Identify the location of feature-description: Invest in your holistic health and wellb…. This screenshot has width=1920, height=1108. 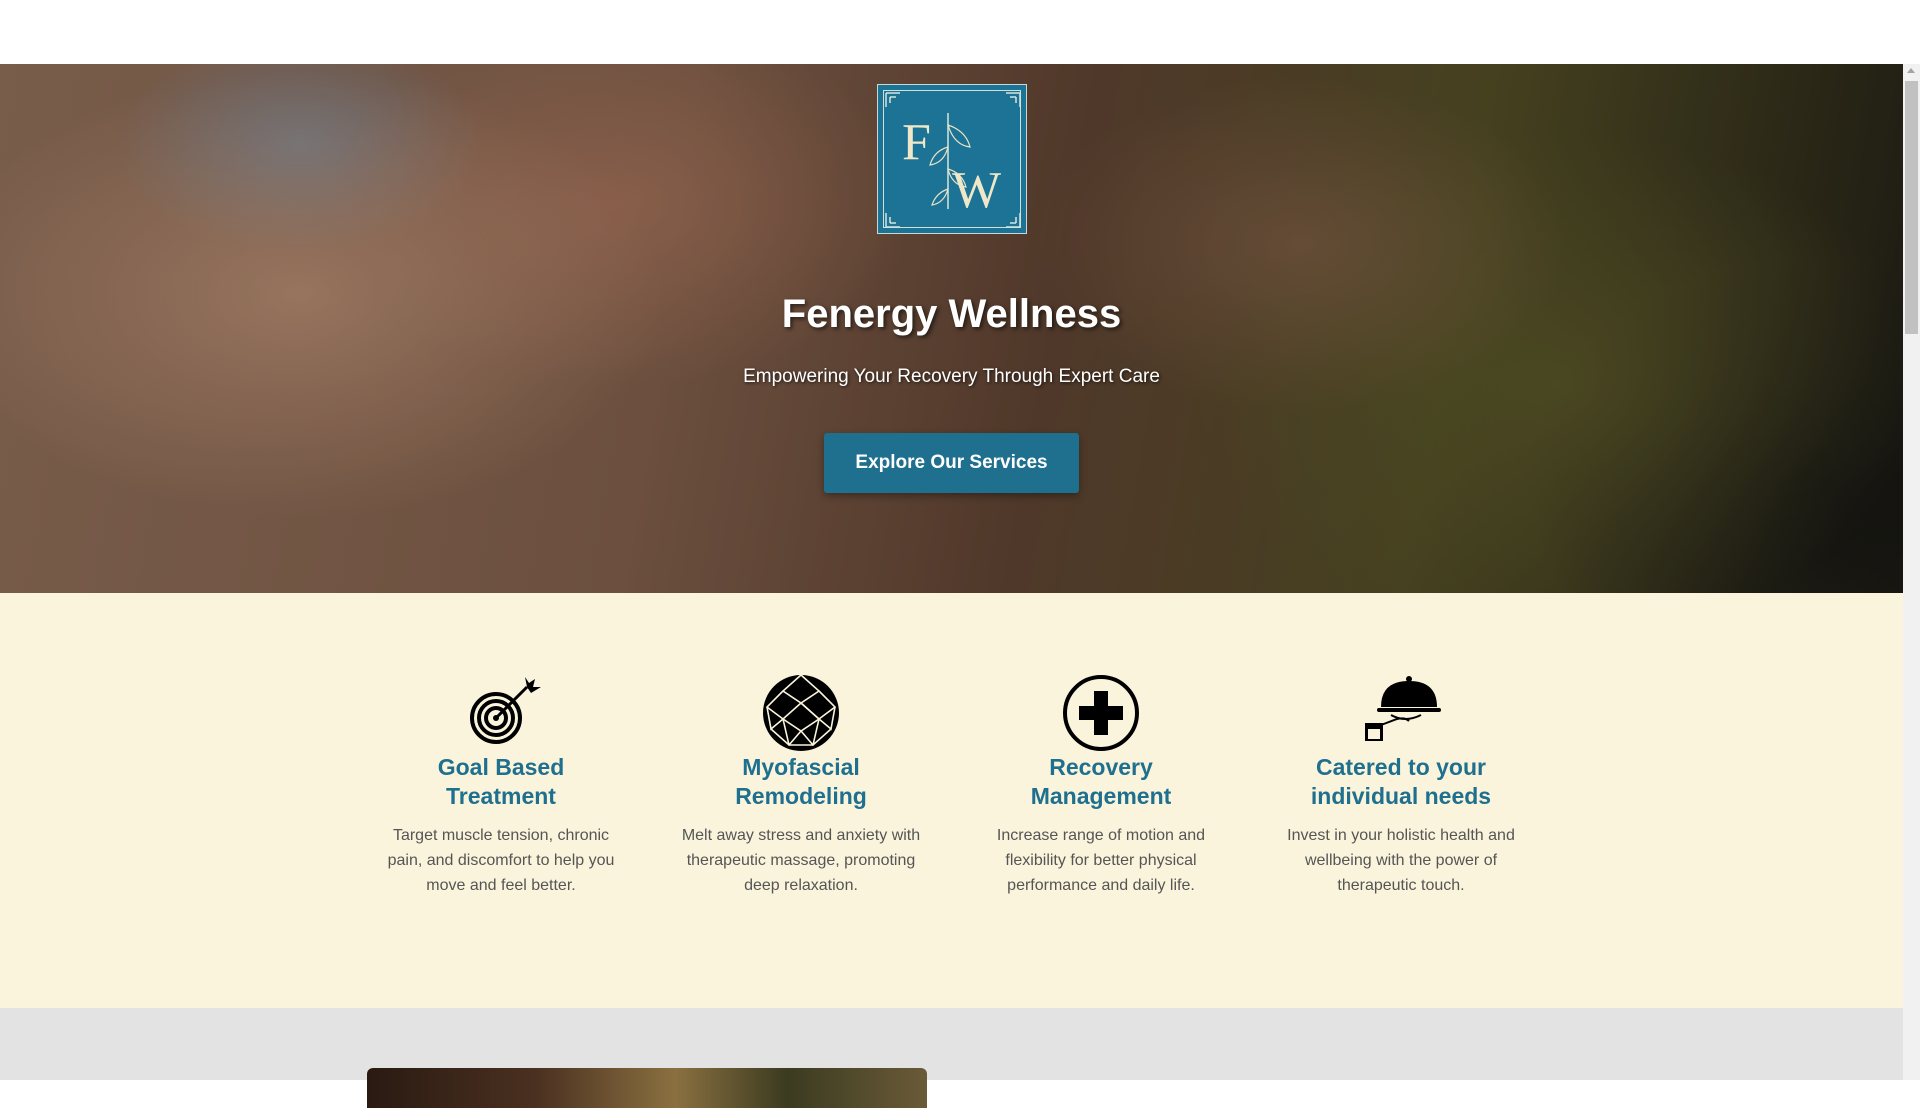
(1401, 860).